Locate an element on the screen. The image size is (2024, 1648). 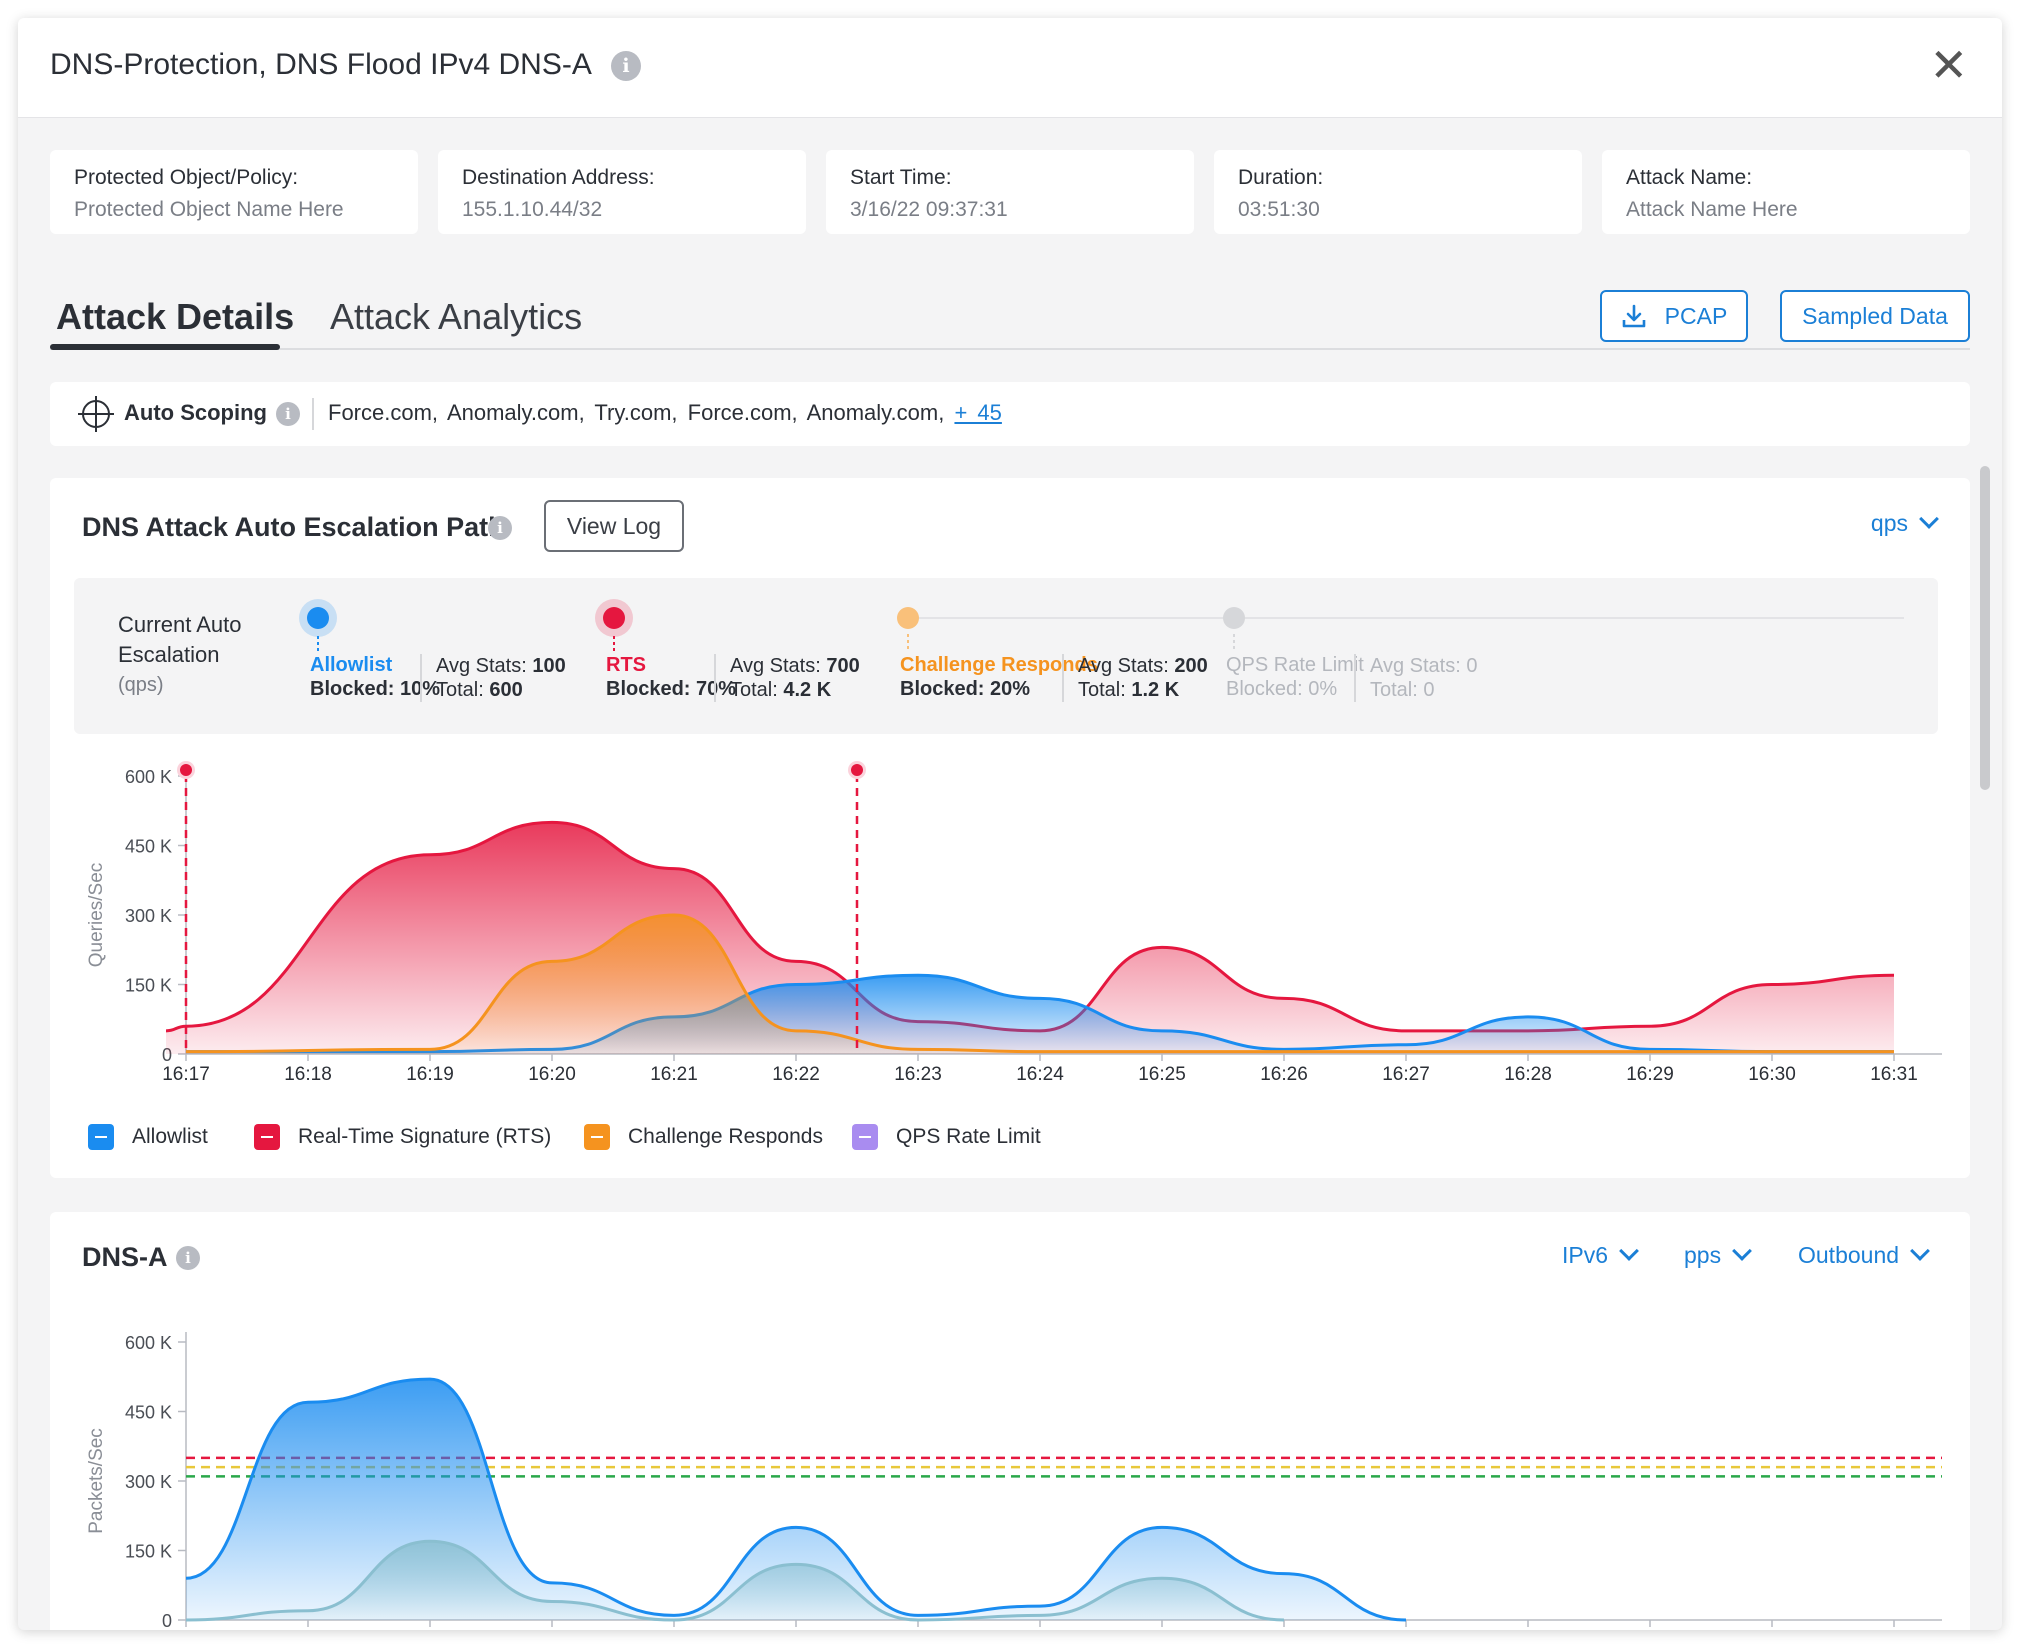
y-axis-label: Queries/Sec is located at coordinates (96, 915).